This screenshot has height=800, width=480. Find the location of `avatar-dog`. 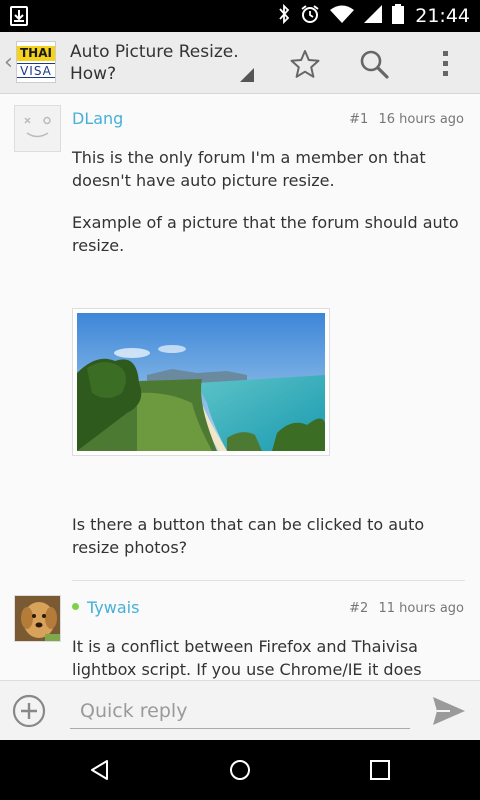

avatar-dog is located at coordinates (37, 618).